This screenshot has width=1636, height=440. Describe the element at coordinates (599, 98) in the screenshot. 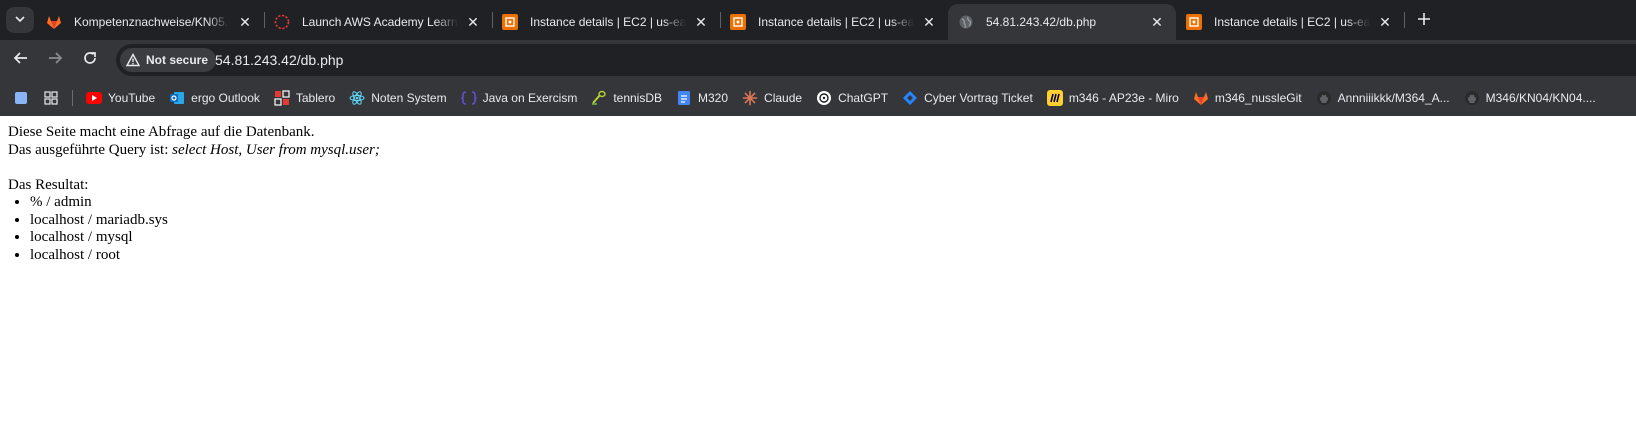

I see `tennis-icon` at that location.